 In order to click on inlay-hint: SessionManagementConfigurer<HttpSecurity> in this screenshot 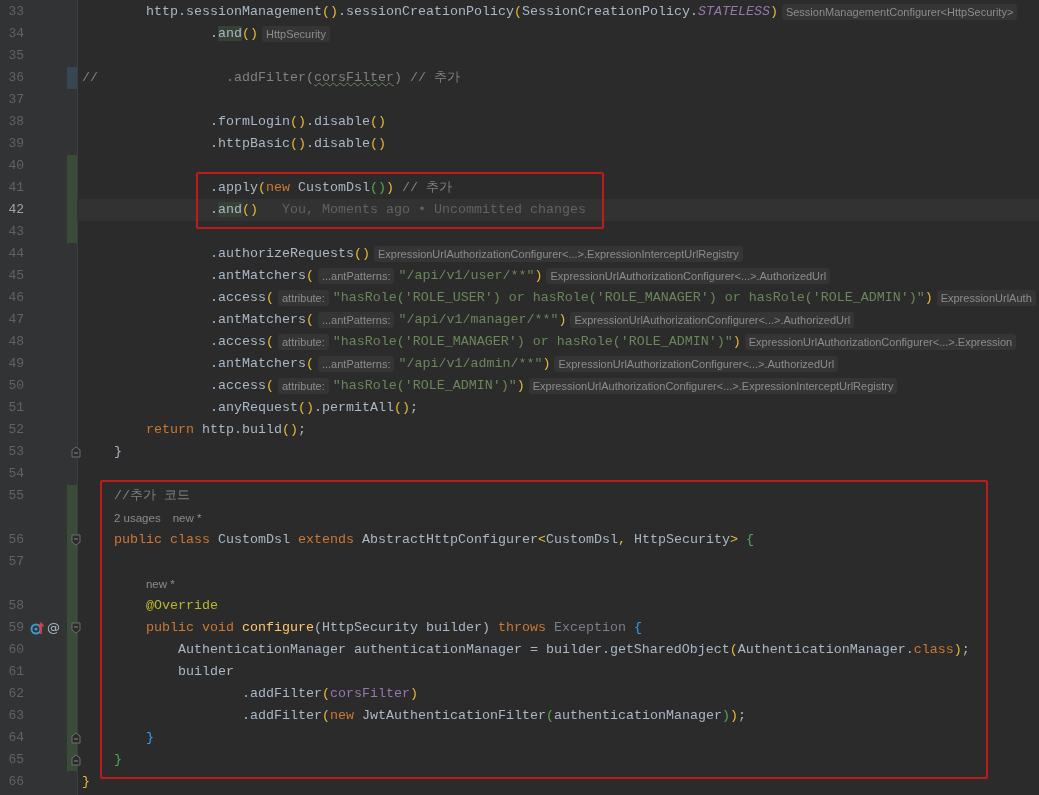, I will do `click(899, 12)`.